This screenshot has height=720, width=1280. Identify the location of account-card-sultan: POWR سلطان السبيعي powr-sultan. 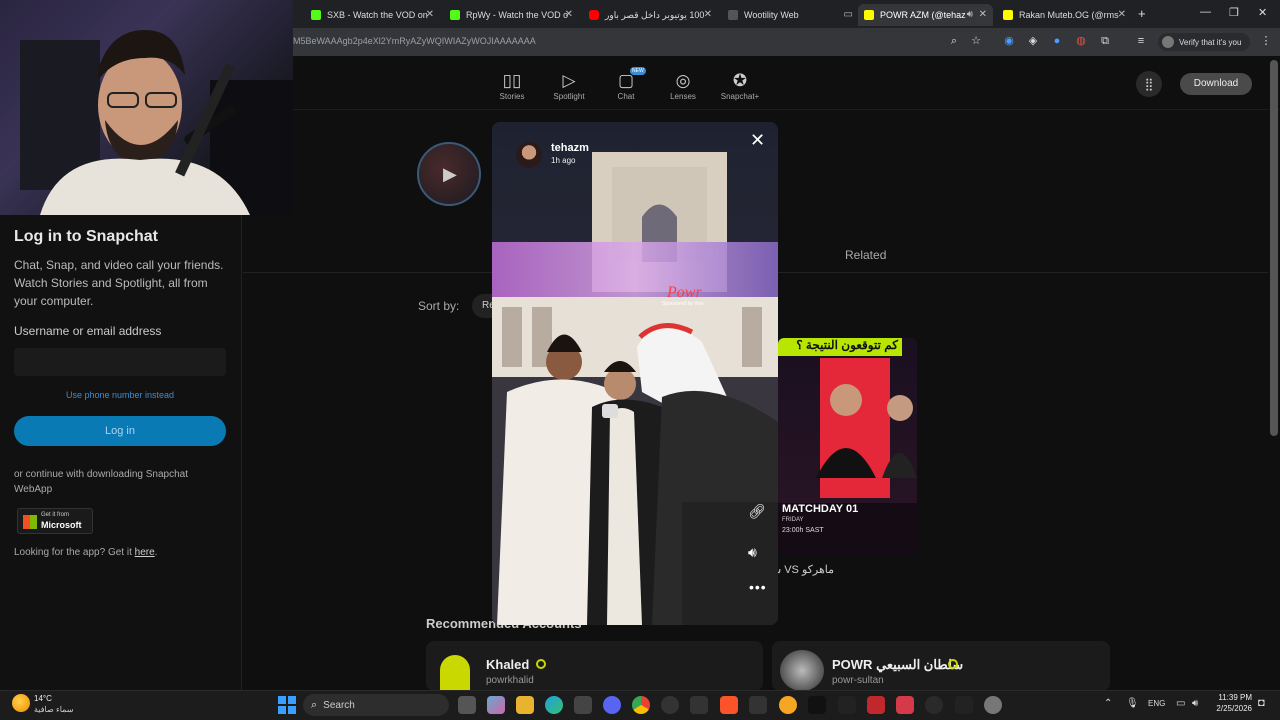
(941, 666).